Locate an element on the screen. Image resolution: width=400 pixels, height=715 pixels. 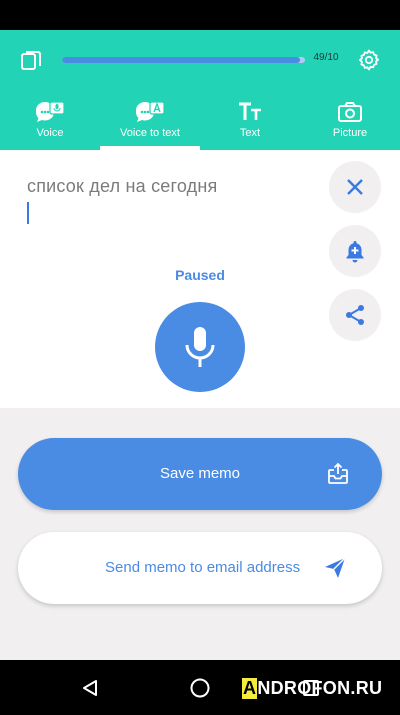
send-email-label: Send memo to email address is located at coordinates (203, 567).